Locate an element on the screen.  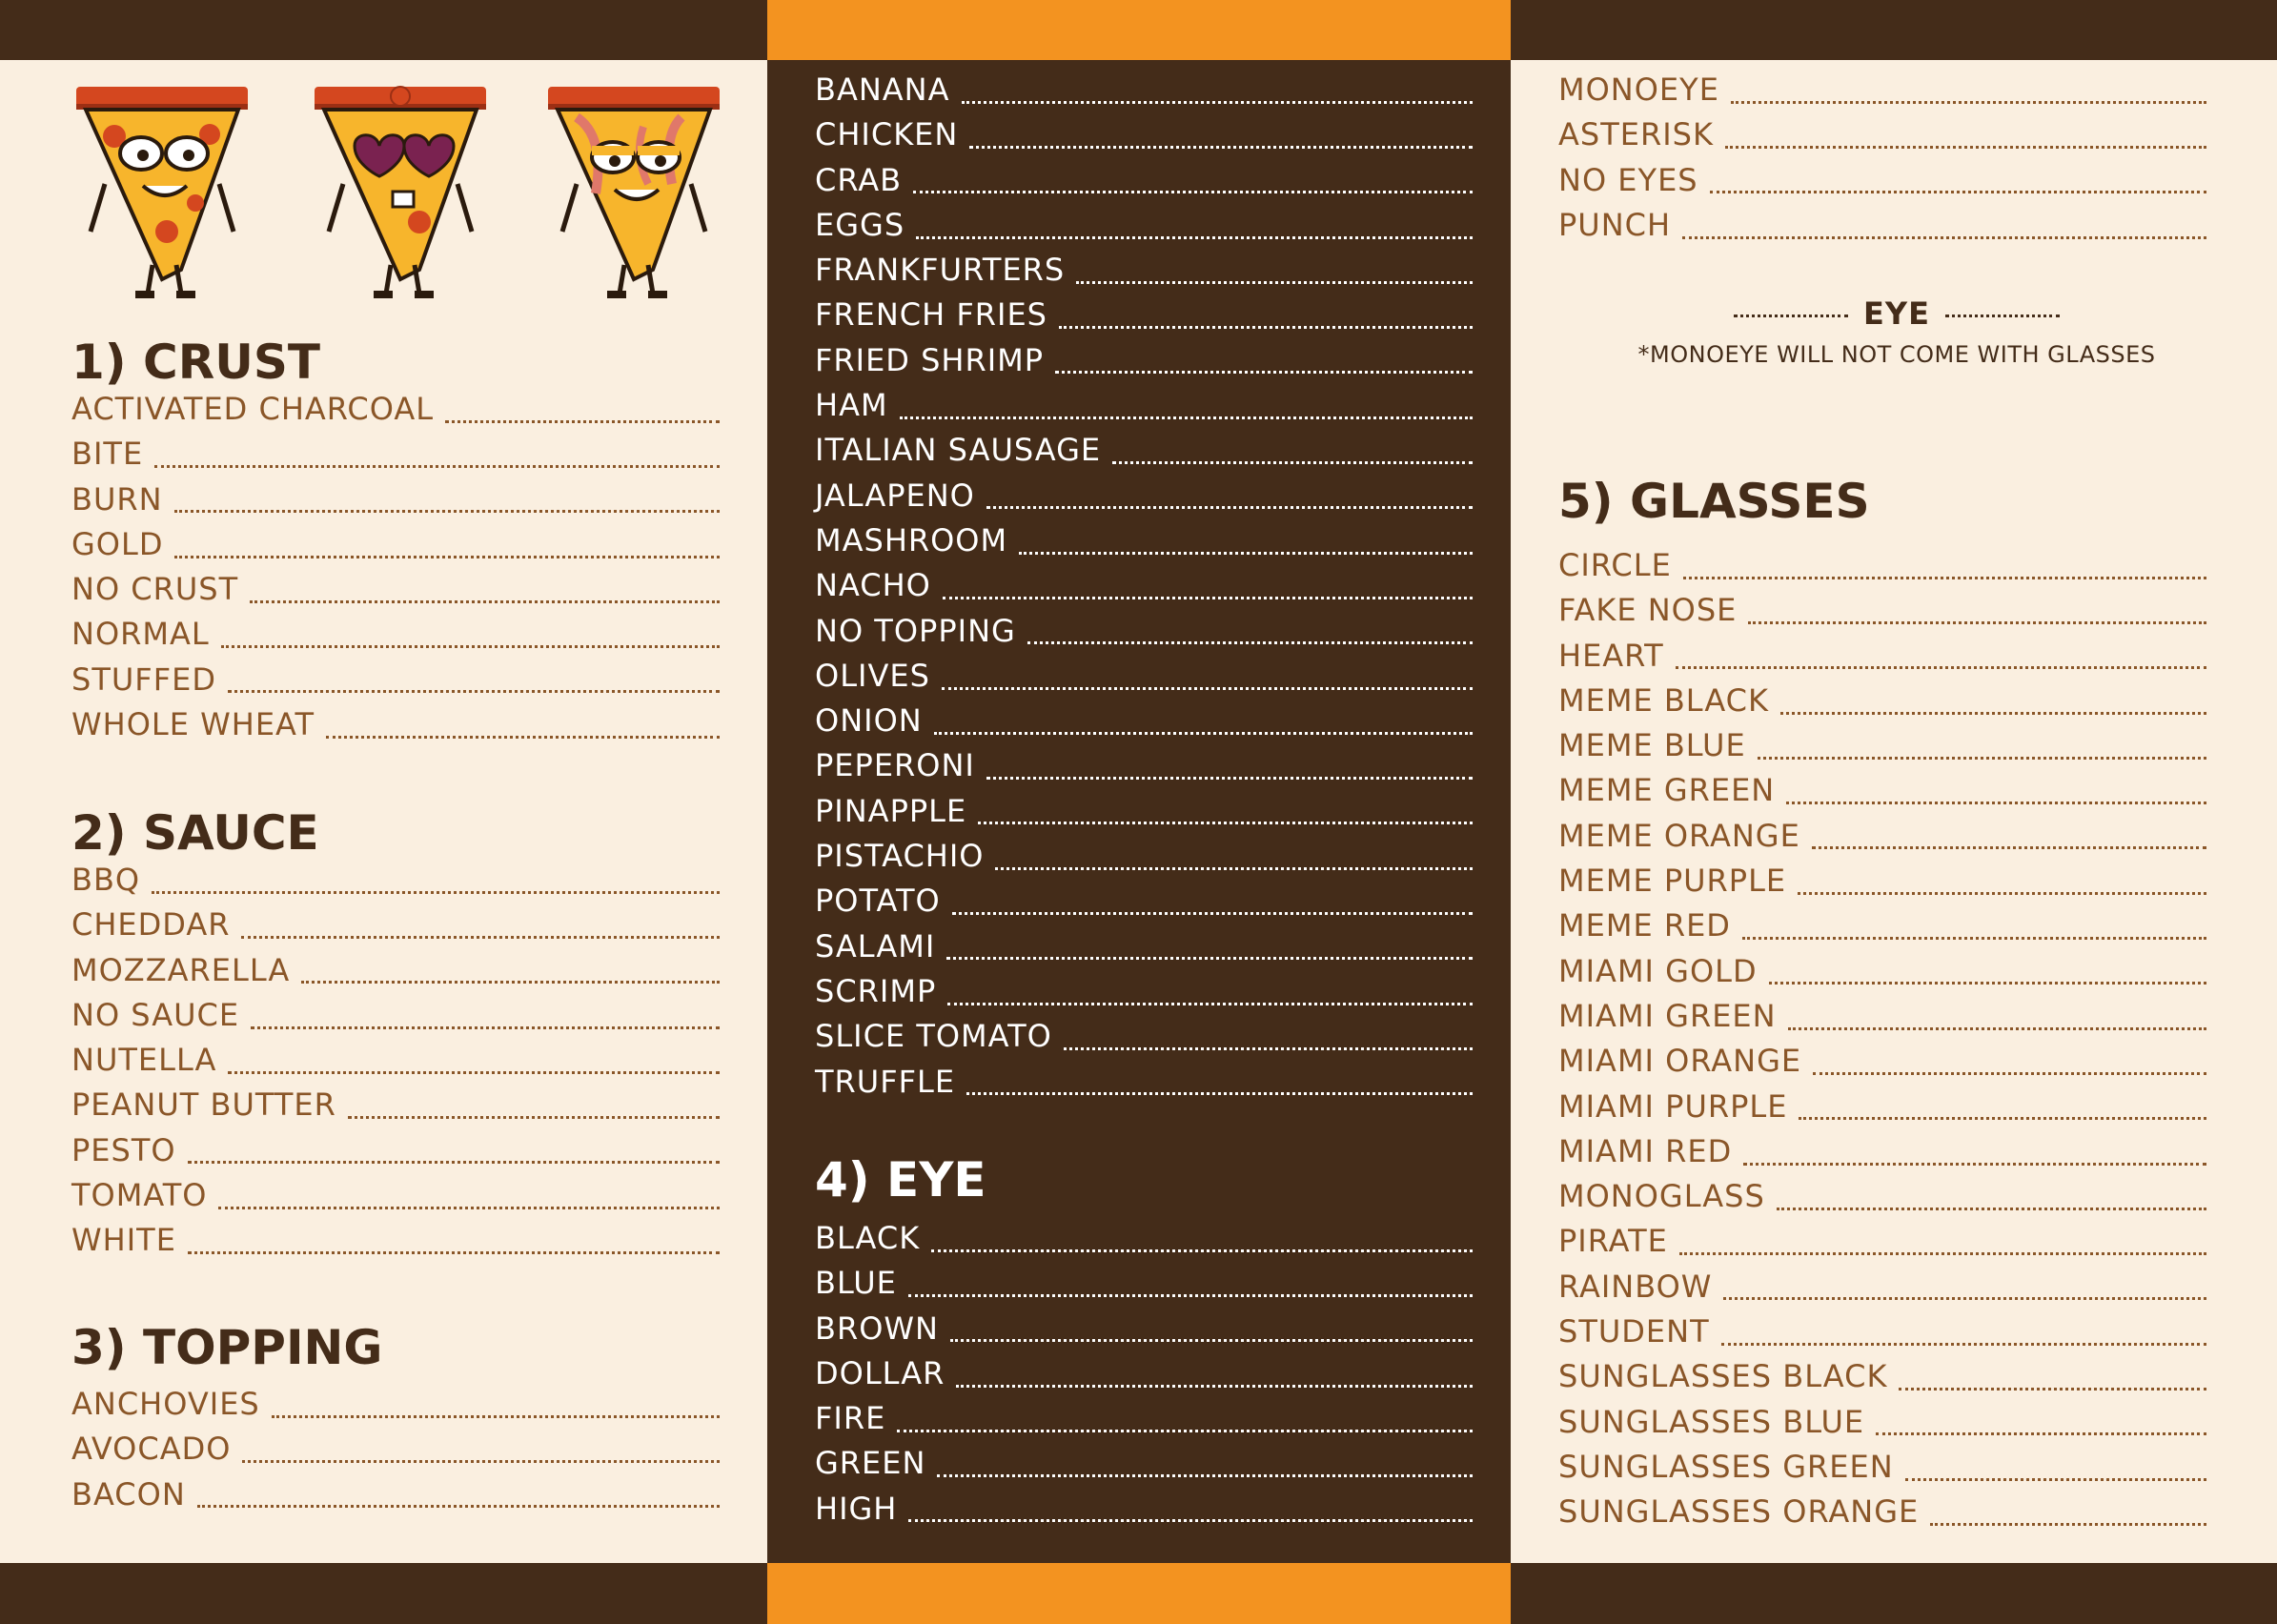
menu-item-label: POTATO is located at coordinates (878, 901).